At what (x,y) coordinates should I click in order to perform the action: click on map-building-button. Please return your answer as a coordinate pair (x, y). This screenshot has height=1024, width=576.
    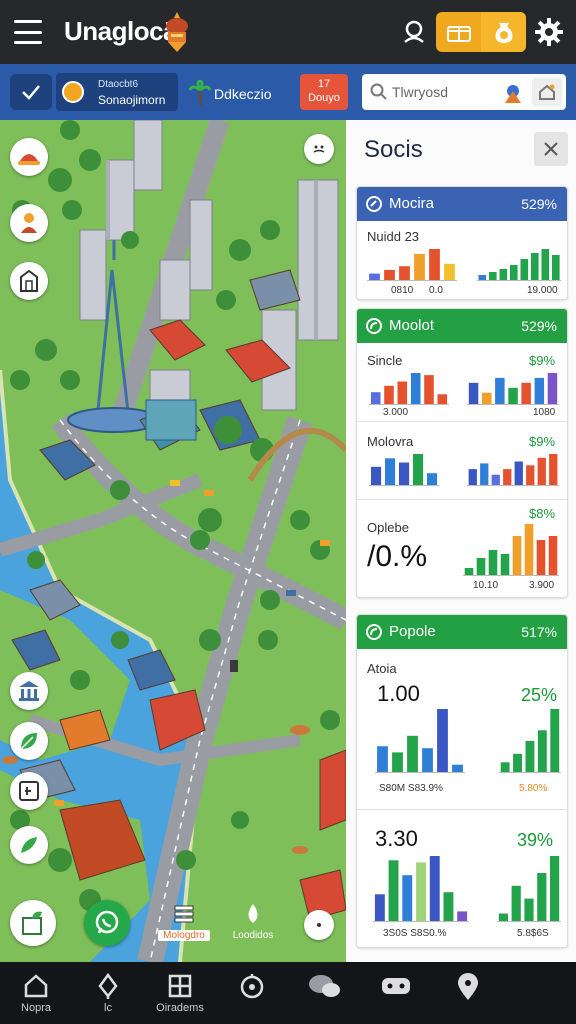
    Looking at the image, I should click on (29, 281).